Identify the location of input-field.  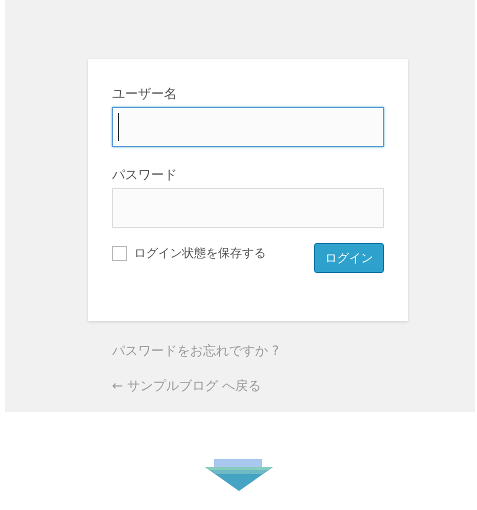
(248, 127).